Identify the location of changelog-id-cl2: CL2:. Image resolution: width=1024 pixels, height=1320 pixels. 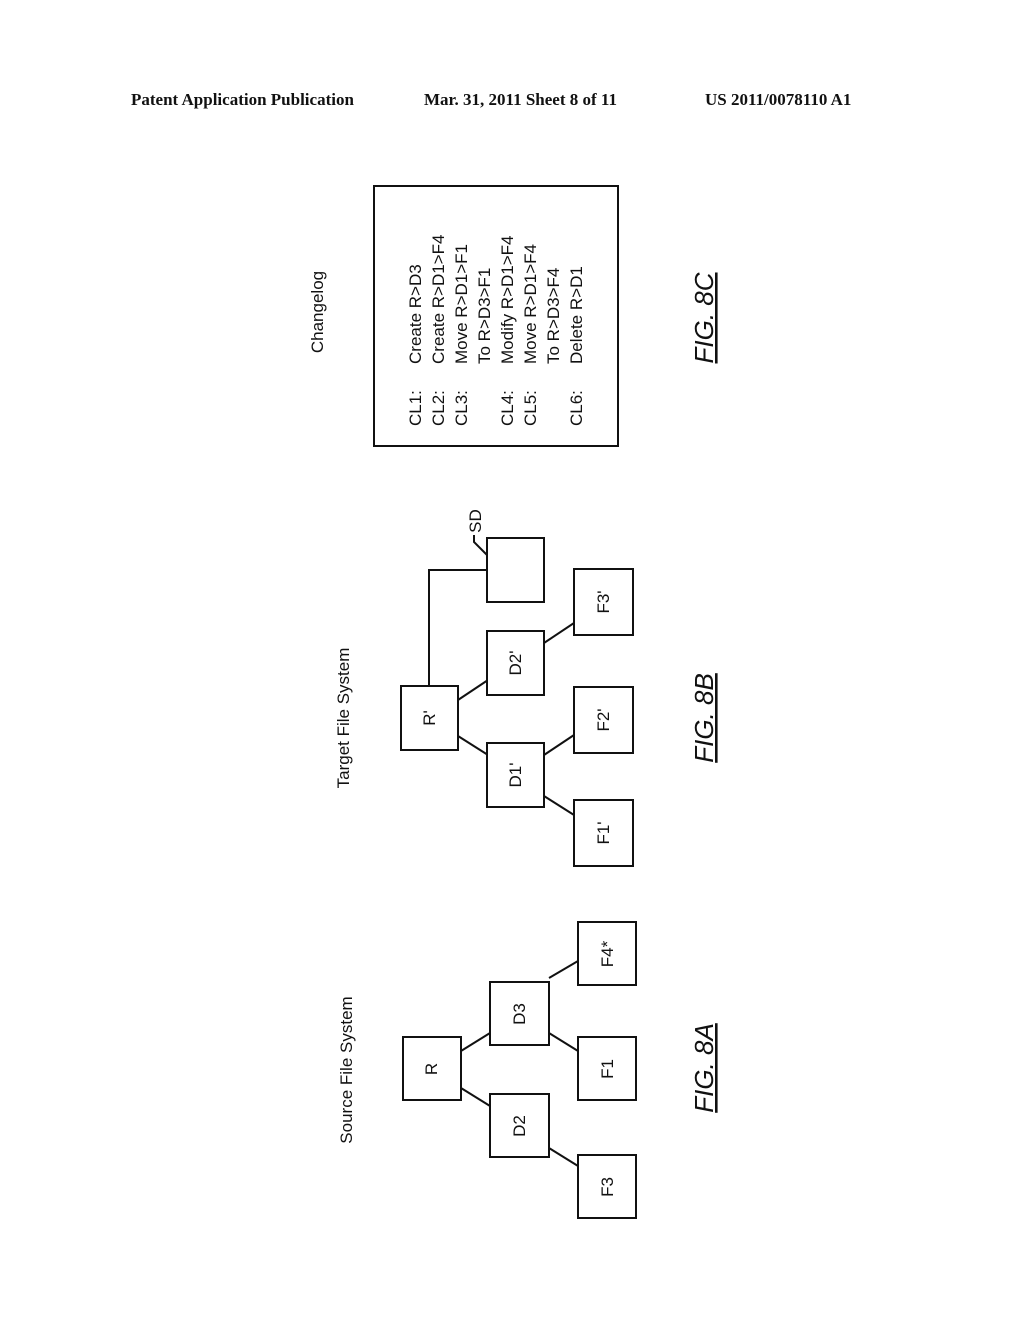
(438, 408).